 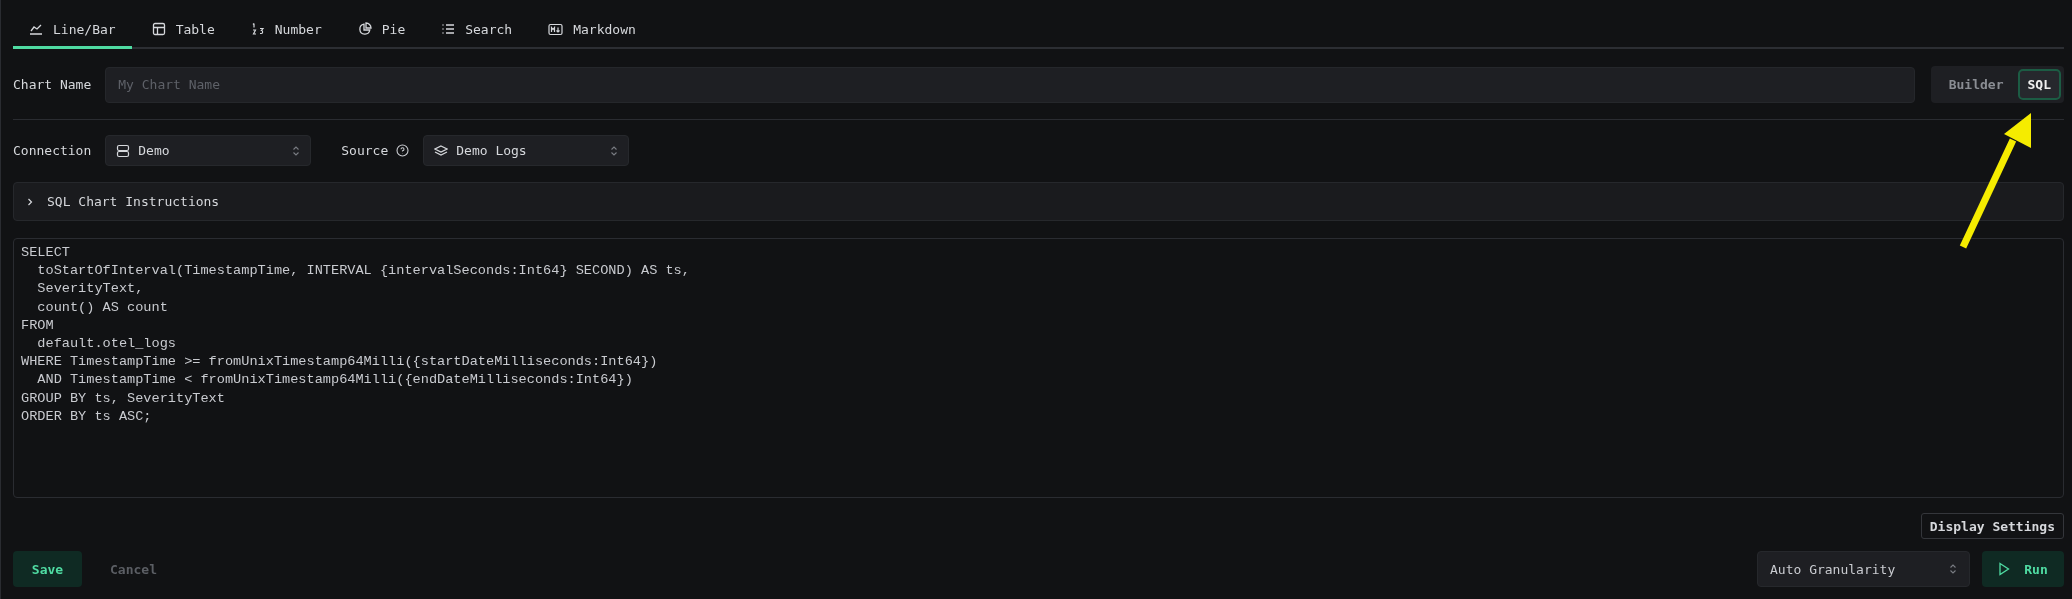 I want to click on code-line: SeverityText,, so click(x=90, y=289).